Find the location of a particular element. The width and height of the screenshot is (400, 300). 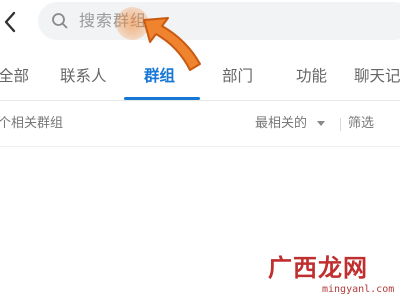

search-icon is located at coordinates (60, 21).